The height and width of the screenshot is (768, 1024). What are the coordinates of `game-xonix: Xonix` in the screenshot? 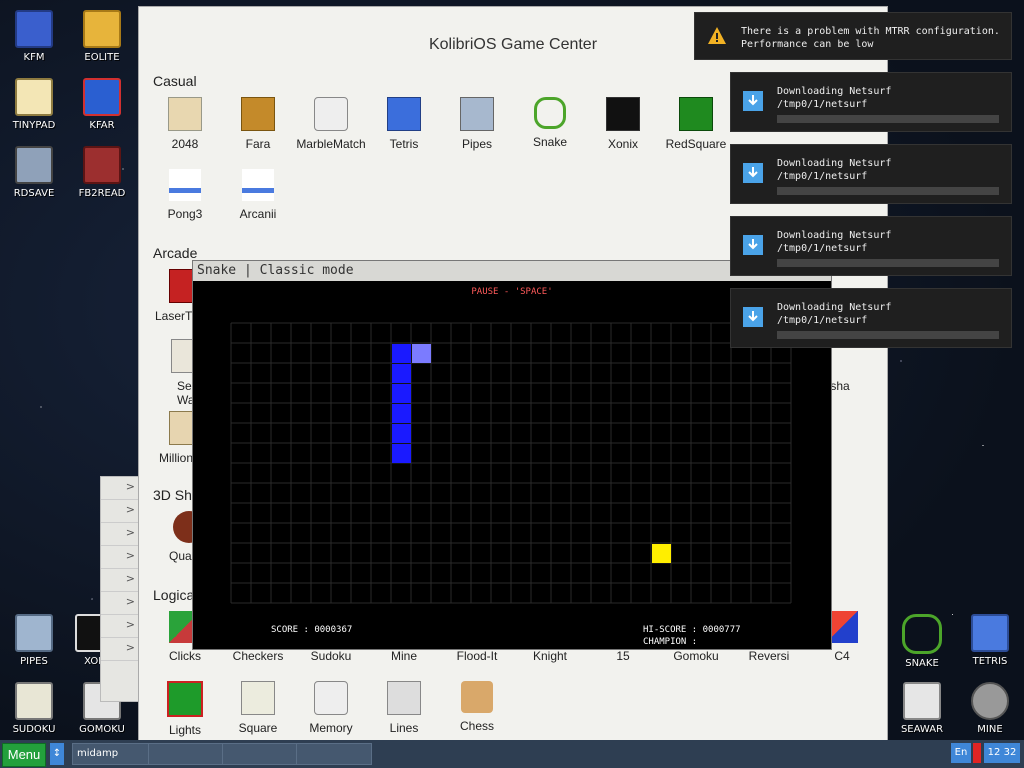 It's located at (623, 124).